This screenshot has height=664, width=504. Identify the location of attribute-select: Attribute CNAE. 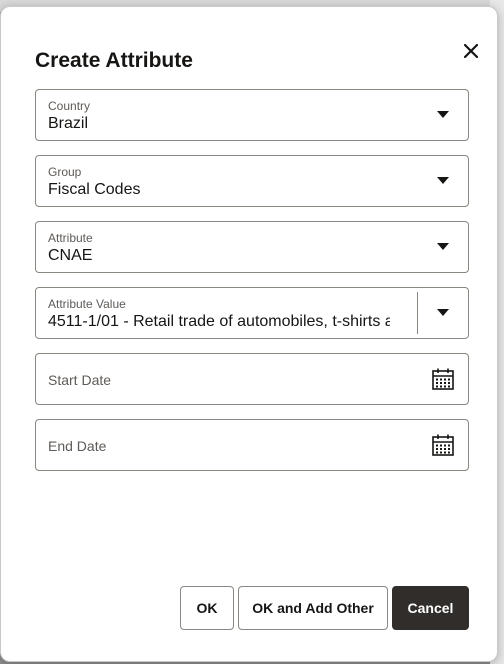
(252, 247).